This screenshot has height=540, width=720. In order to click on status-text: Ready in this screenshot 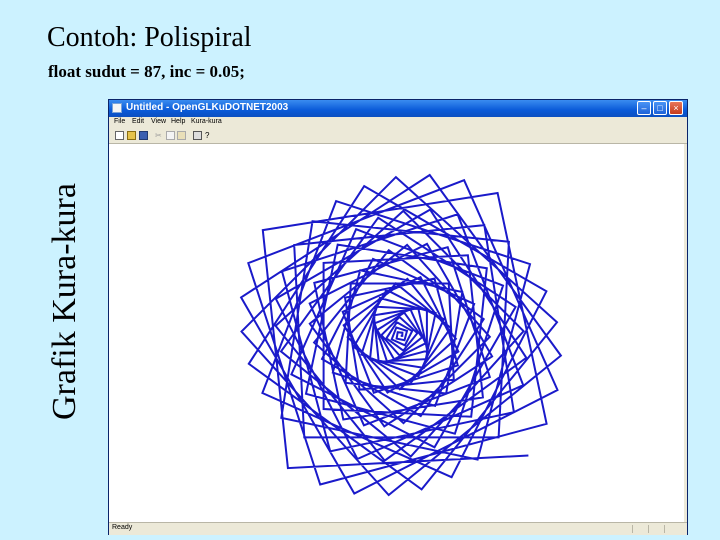, I will do `click(122, 527)`.